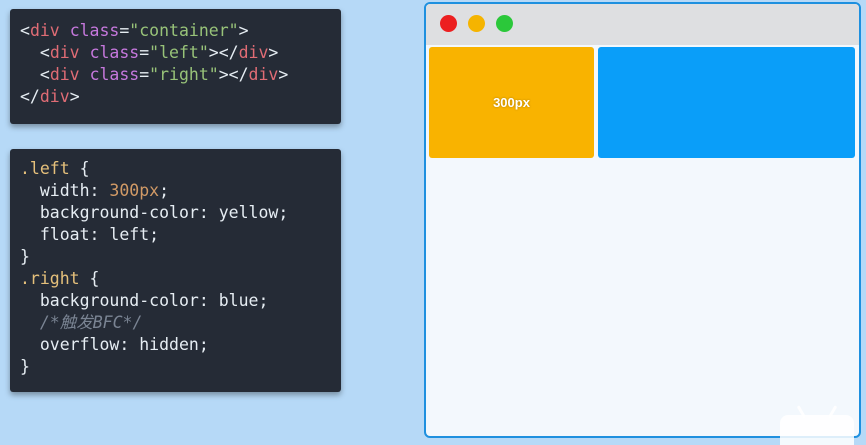 This screenshot has height=445, width=866. Describe the element at coordinates (45, 168) in the screenshot. I see `code-token: .left` at that location.